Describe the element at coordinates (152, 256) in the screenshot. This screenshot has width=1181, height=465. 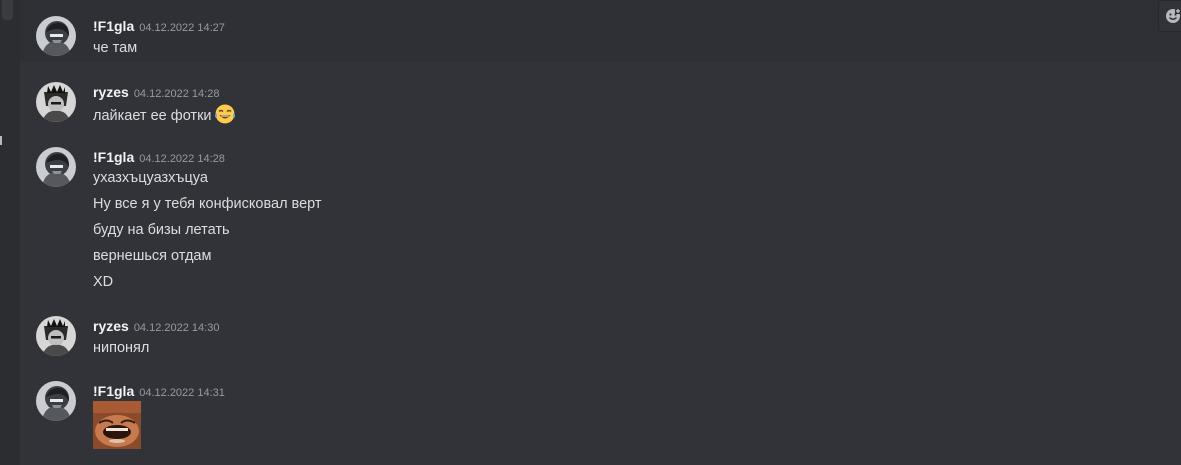
I see `message-text: вернешься отдам` at that location.